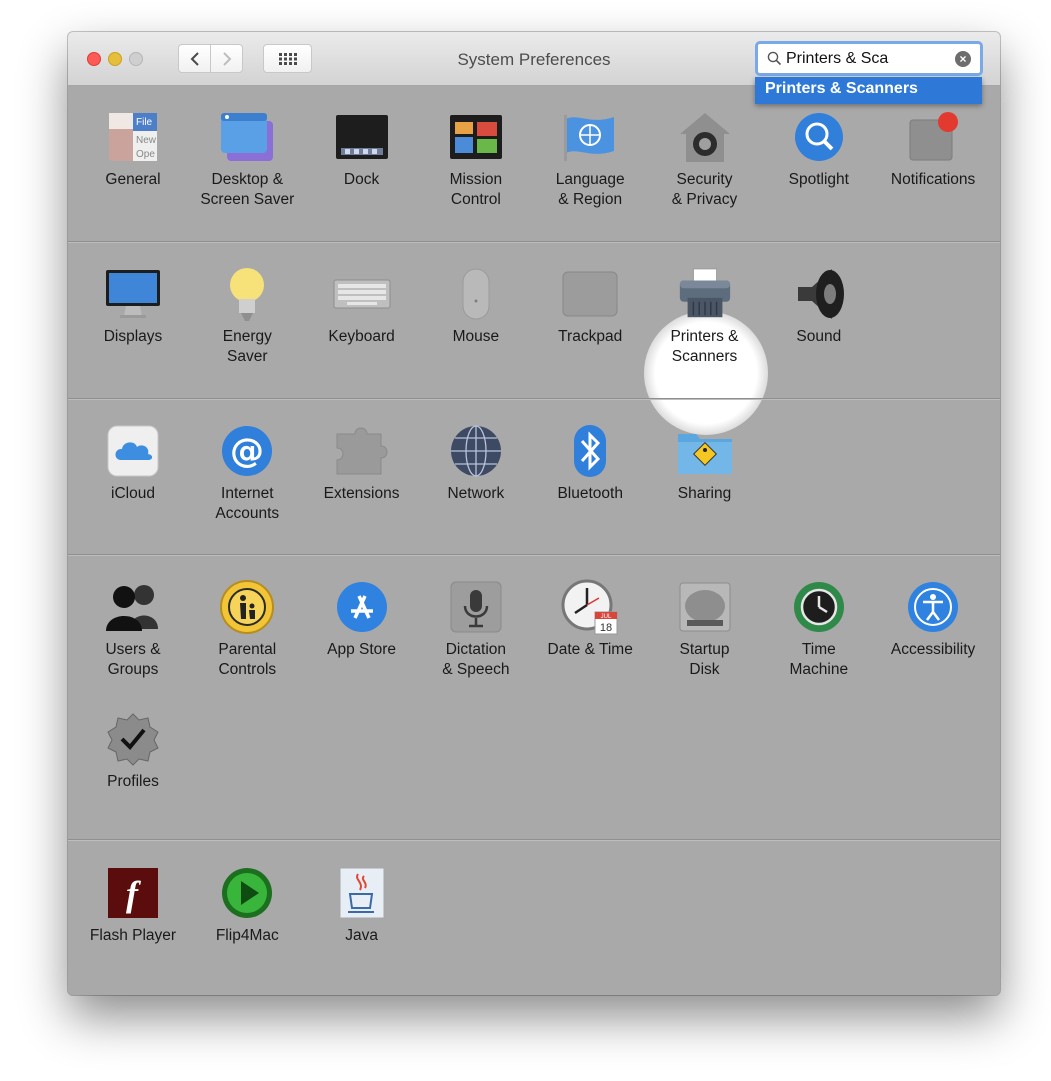  What do you see at coordinates (590, 649) in the screenshot?
I see `pane-label: Date & Time` at bounding box center [590, 649].